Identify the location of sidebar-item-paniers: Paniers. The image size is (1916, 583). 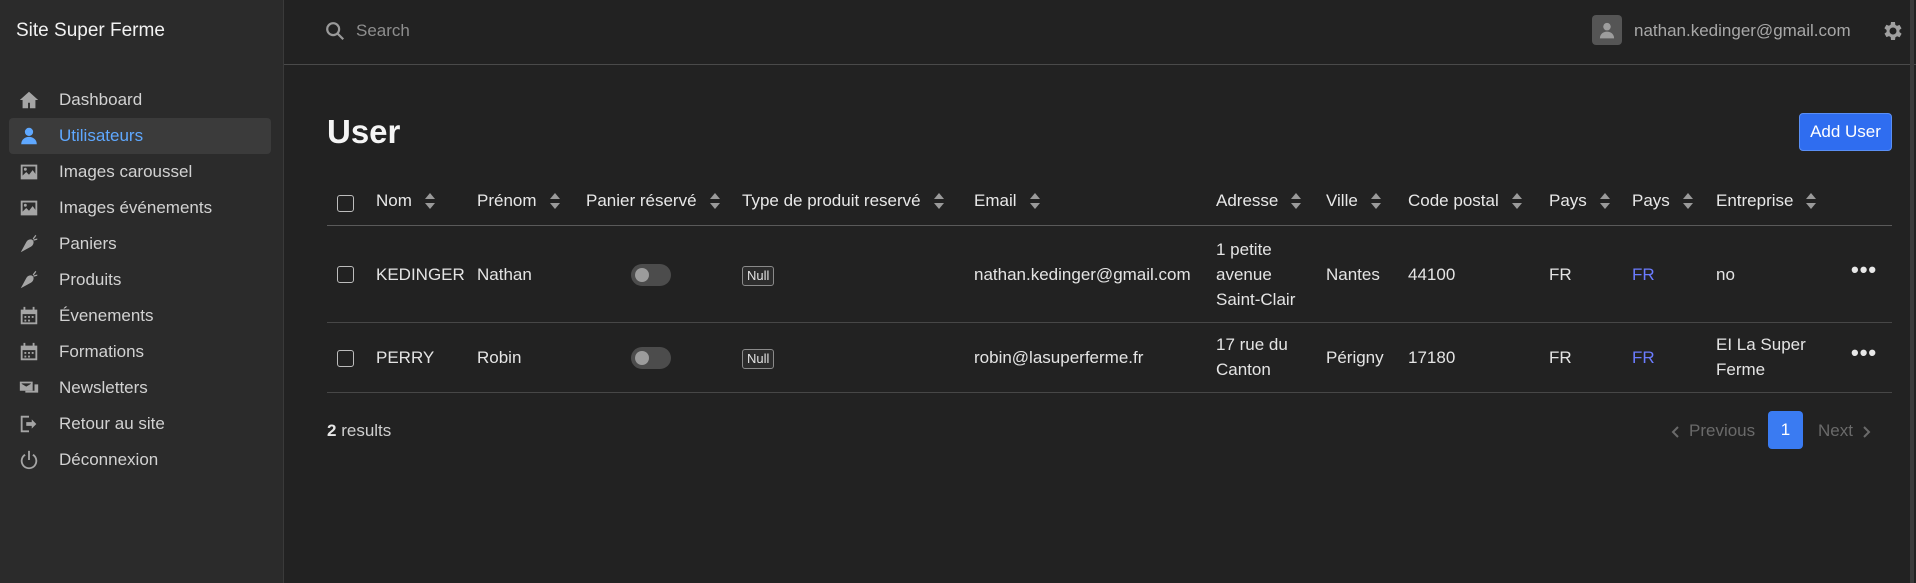
(140, 244).